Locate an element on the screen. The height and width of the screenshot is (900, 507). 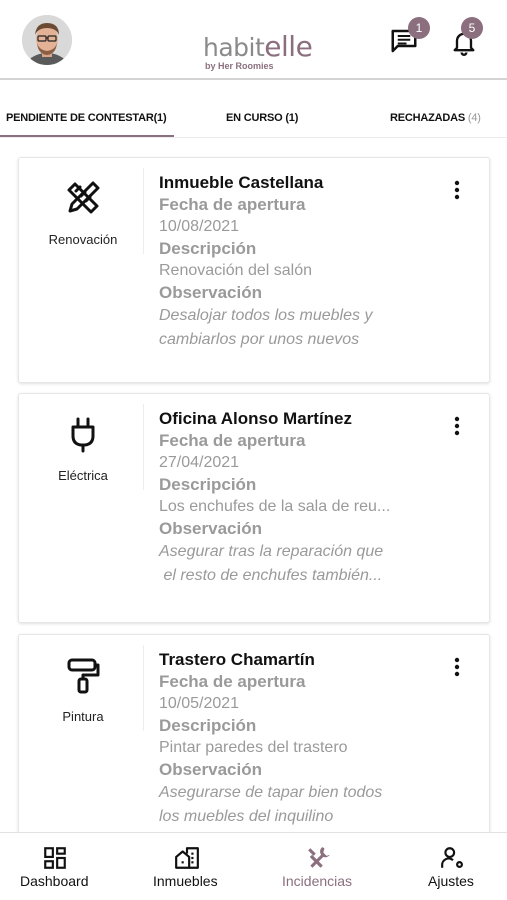
tab-pending: PENDIENTE DE CONTESTAR(1) is located at coordinates (86, 118).